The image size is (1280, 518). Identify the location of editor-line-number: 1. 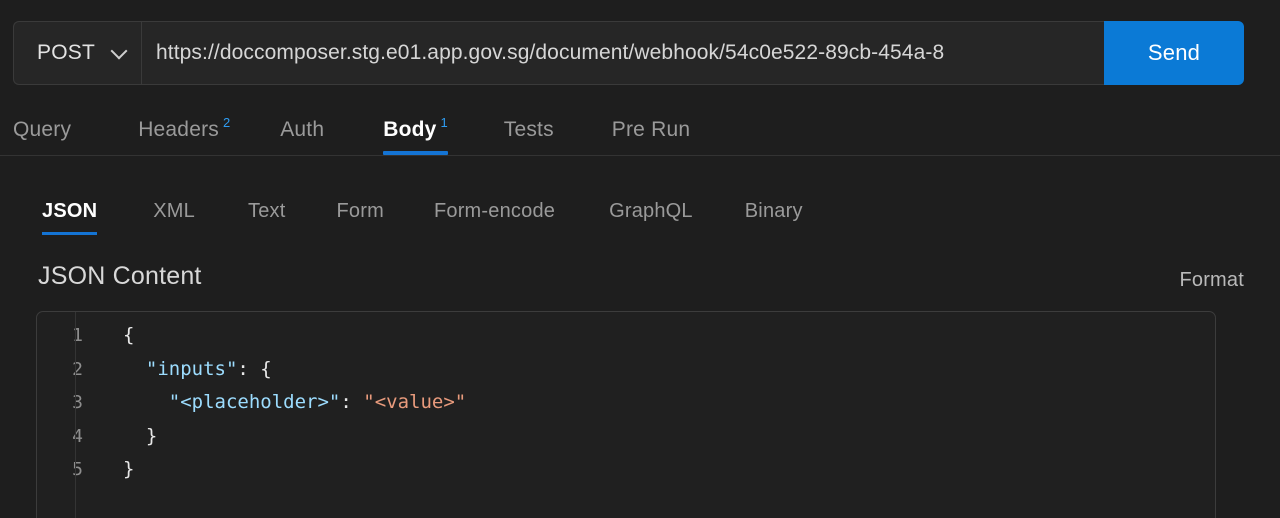
(77, 335).